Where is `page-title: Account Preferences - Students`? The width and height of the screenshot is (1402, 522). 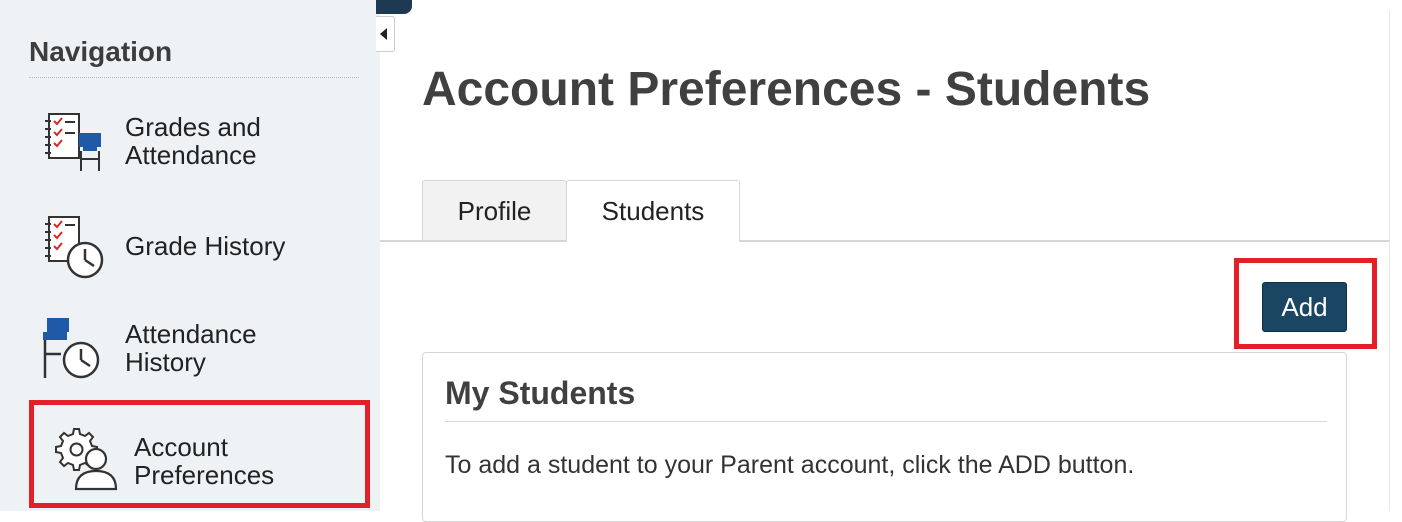 page-title: Account Preferences - Students is located at coordinates (786, 89).